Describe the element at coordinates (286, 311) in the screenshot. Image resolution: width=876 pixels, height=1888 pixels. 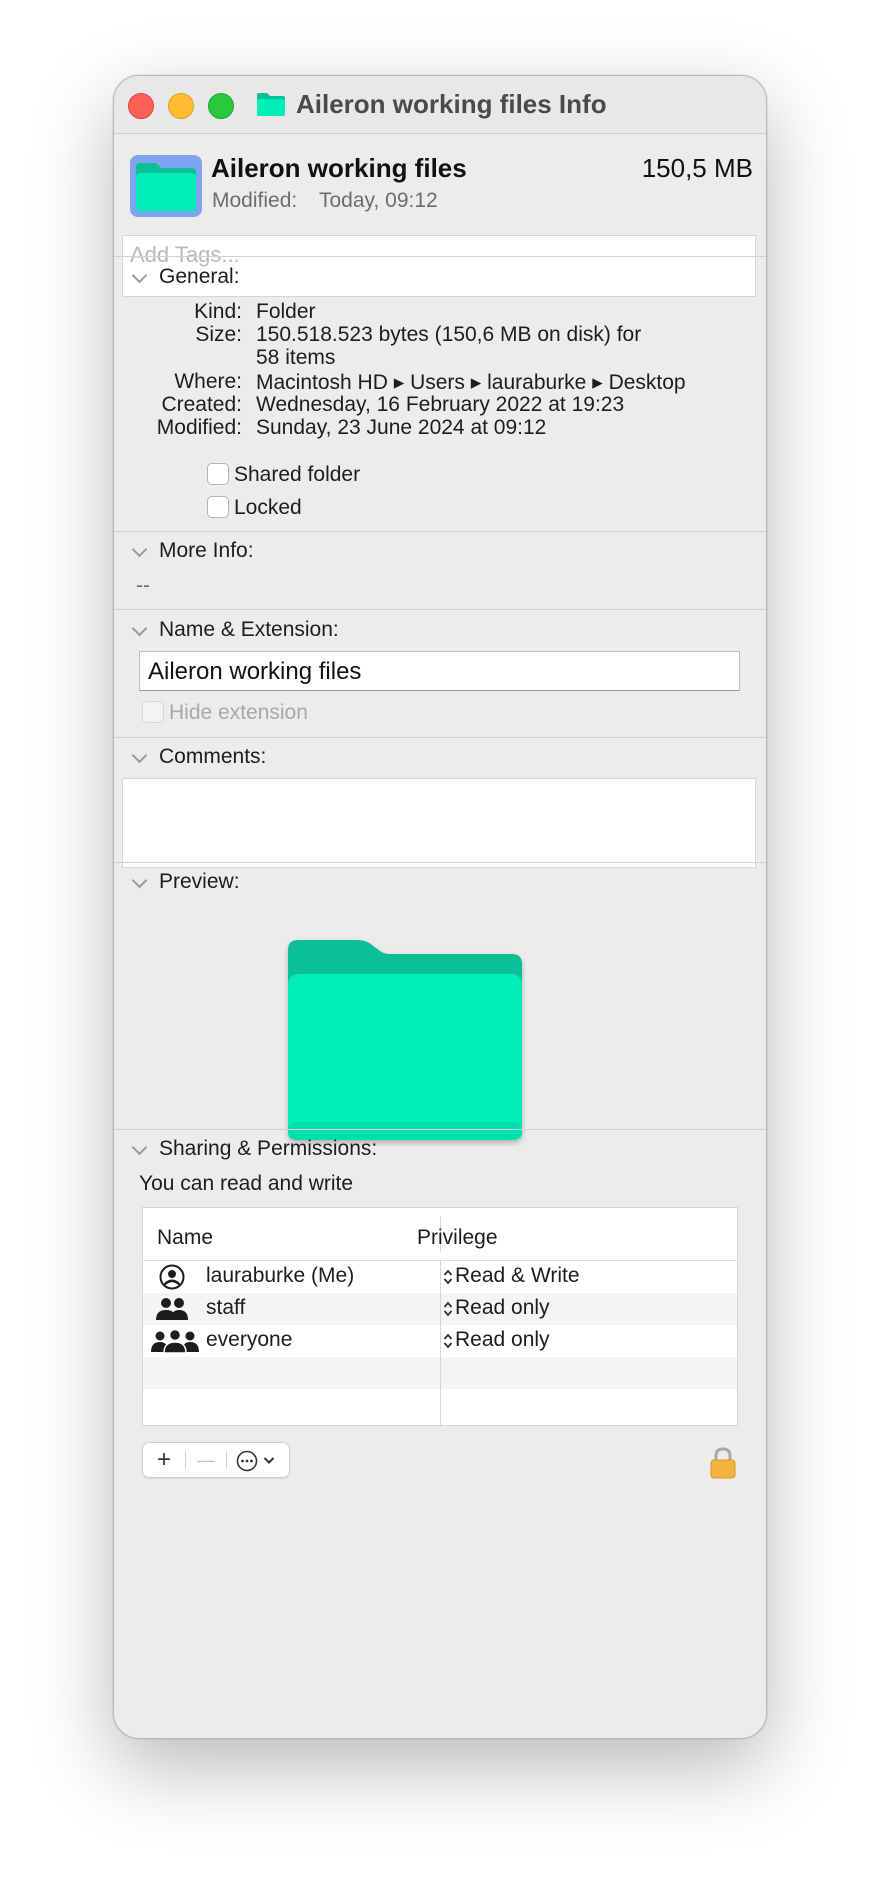
I see `kind-value: Folder` at that location.